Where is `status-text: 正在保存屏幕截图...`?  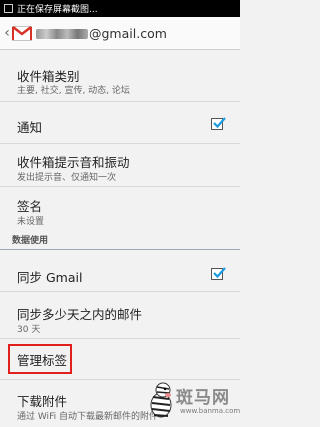 status-text: 正在保存屏幕截图... is located at coordinates (57, 10).